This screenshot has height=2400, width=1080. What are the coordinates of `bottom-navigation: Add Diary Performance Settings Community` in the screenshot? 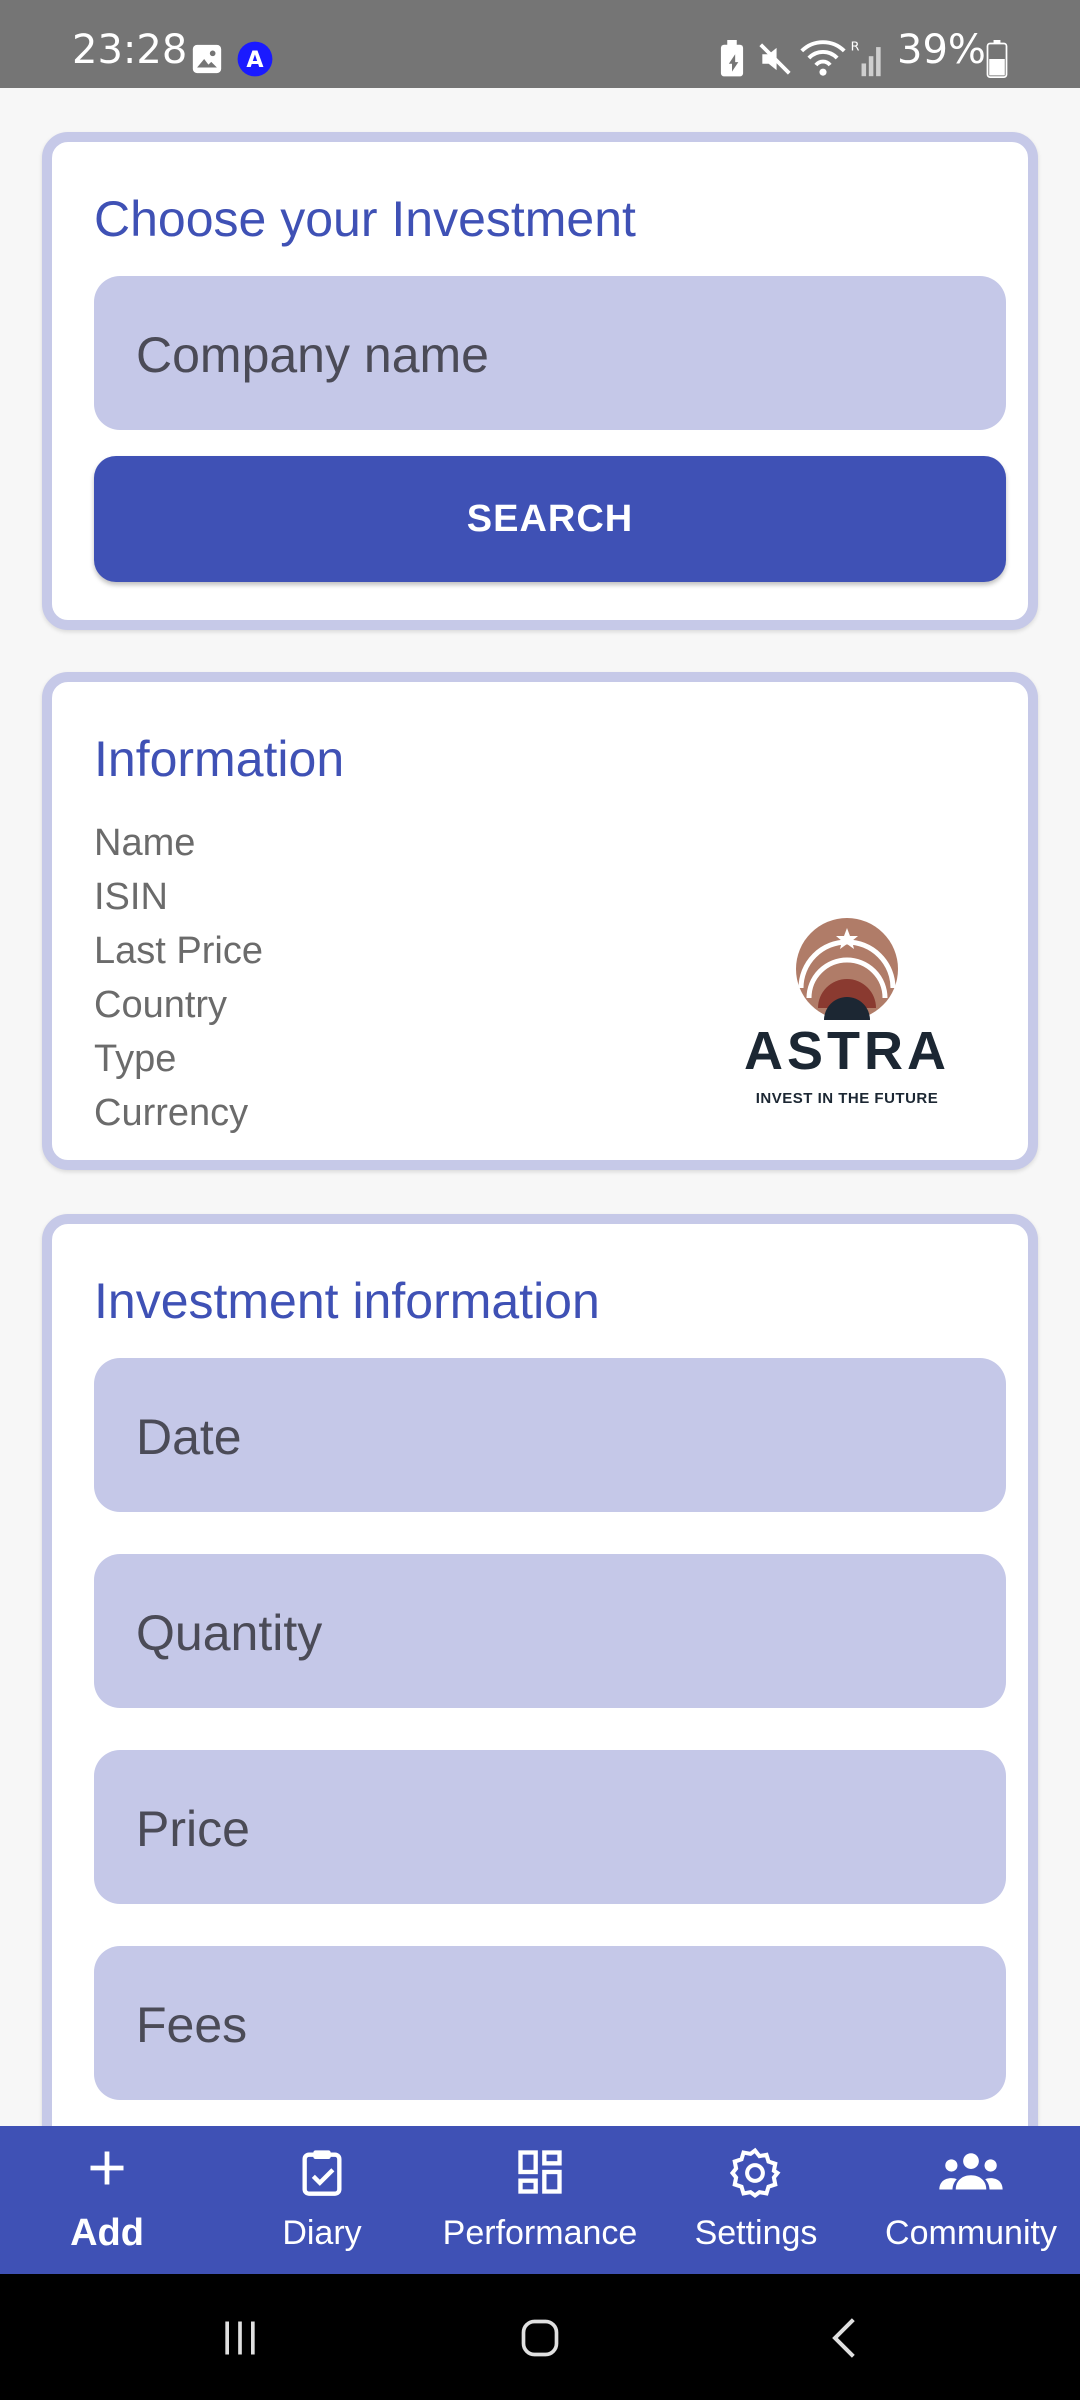 It's located at (540, 2200).